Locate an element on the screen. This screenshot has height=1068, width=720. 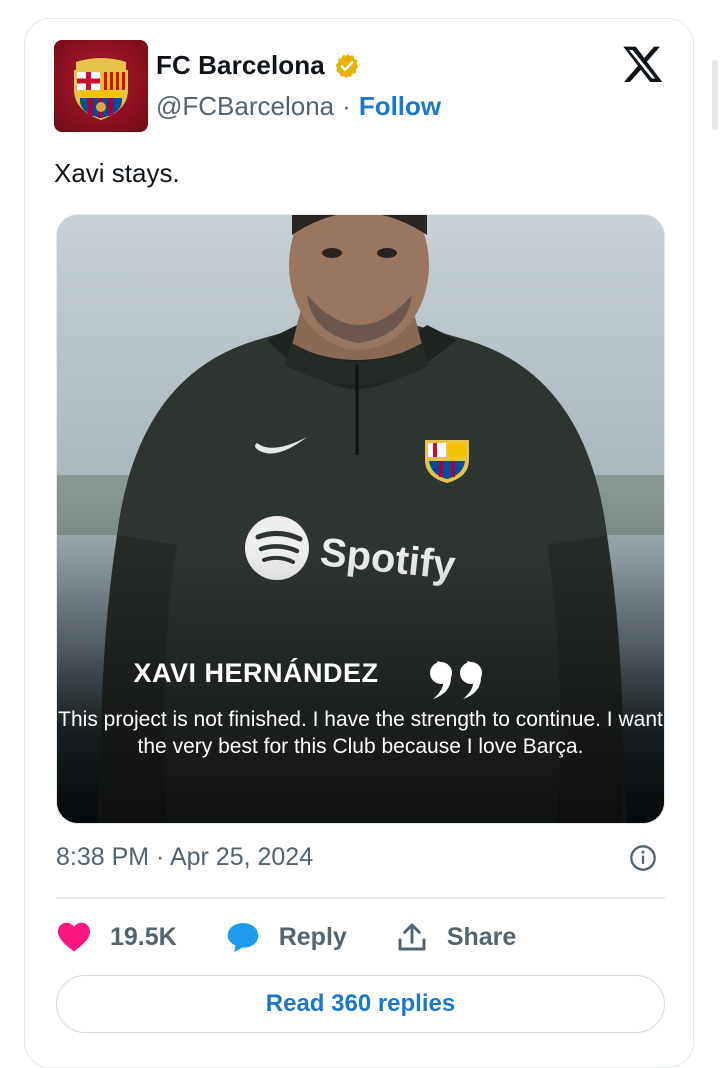
tweet-text: Xavi stays. is located at coordinates (117, 173).